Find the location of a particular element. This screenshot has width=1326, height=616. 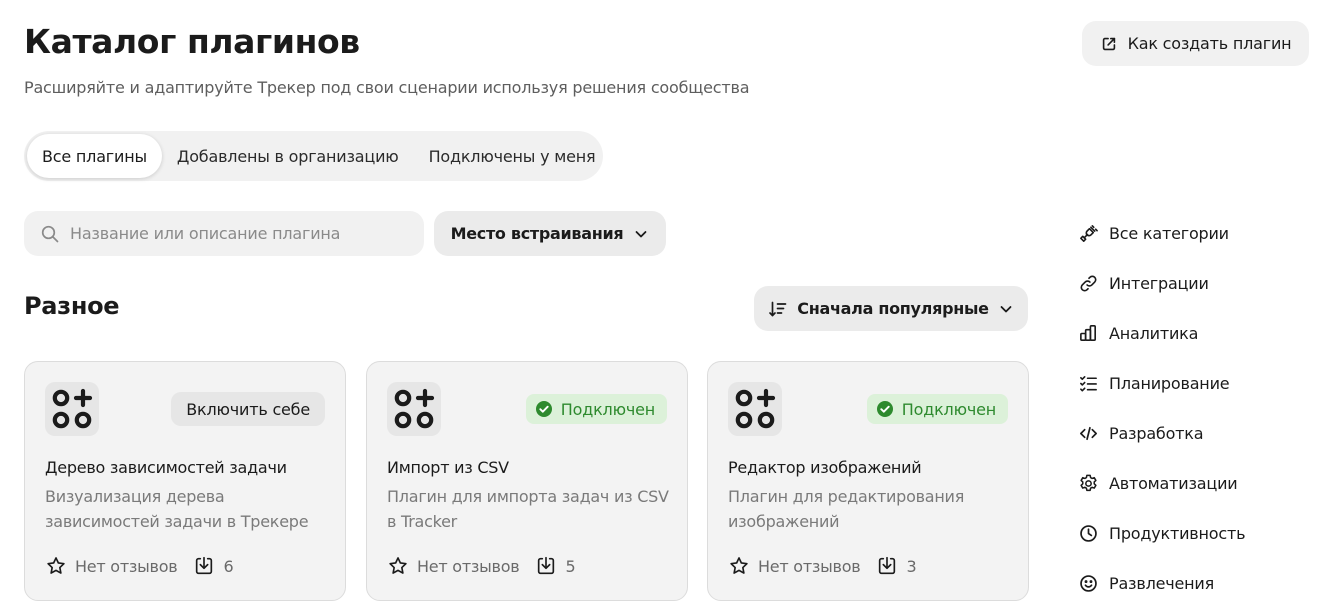

smile-icon is located at coordinates (1088, 583).